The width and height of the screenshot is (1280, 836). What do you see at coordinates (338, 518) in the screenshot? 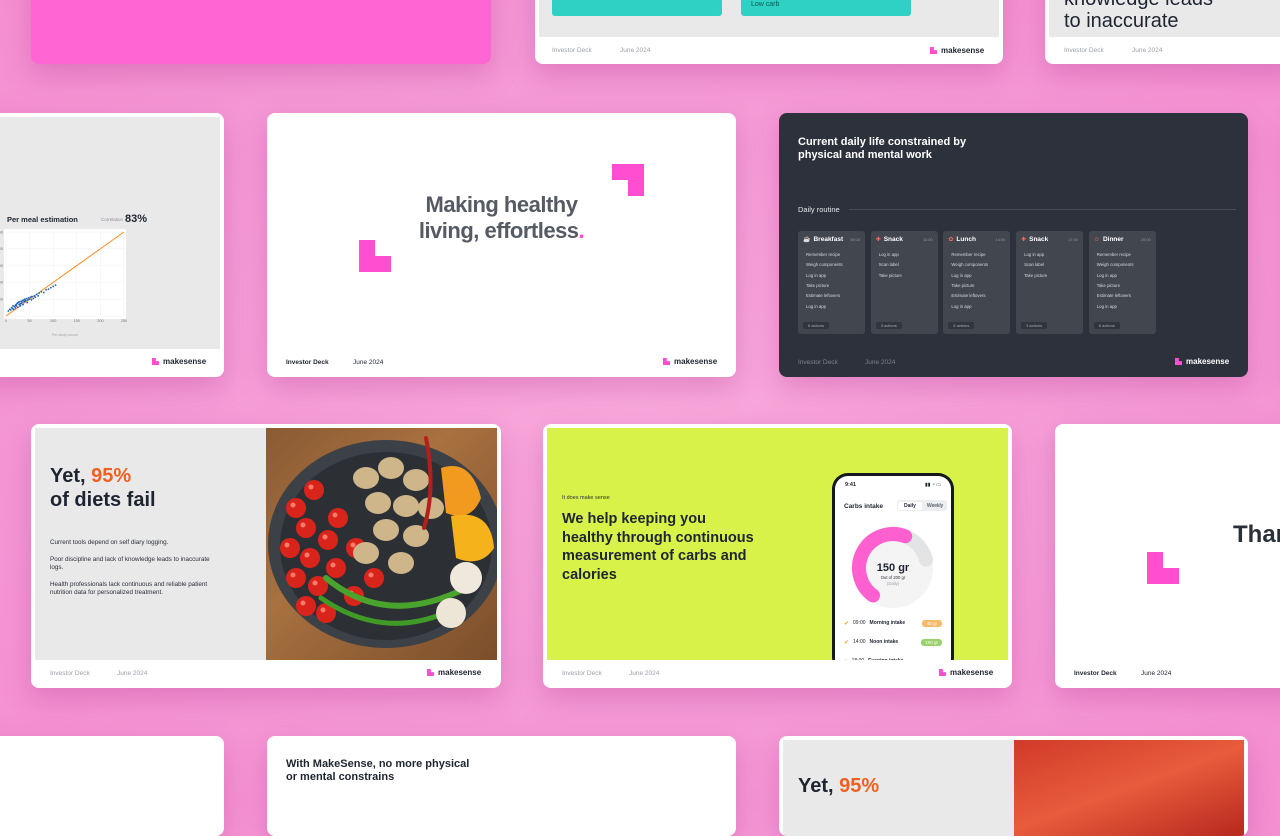
I see `tomato-icon` at bounding box center [338, 518].